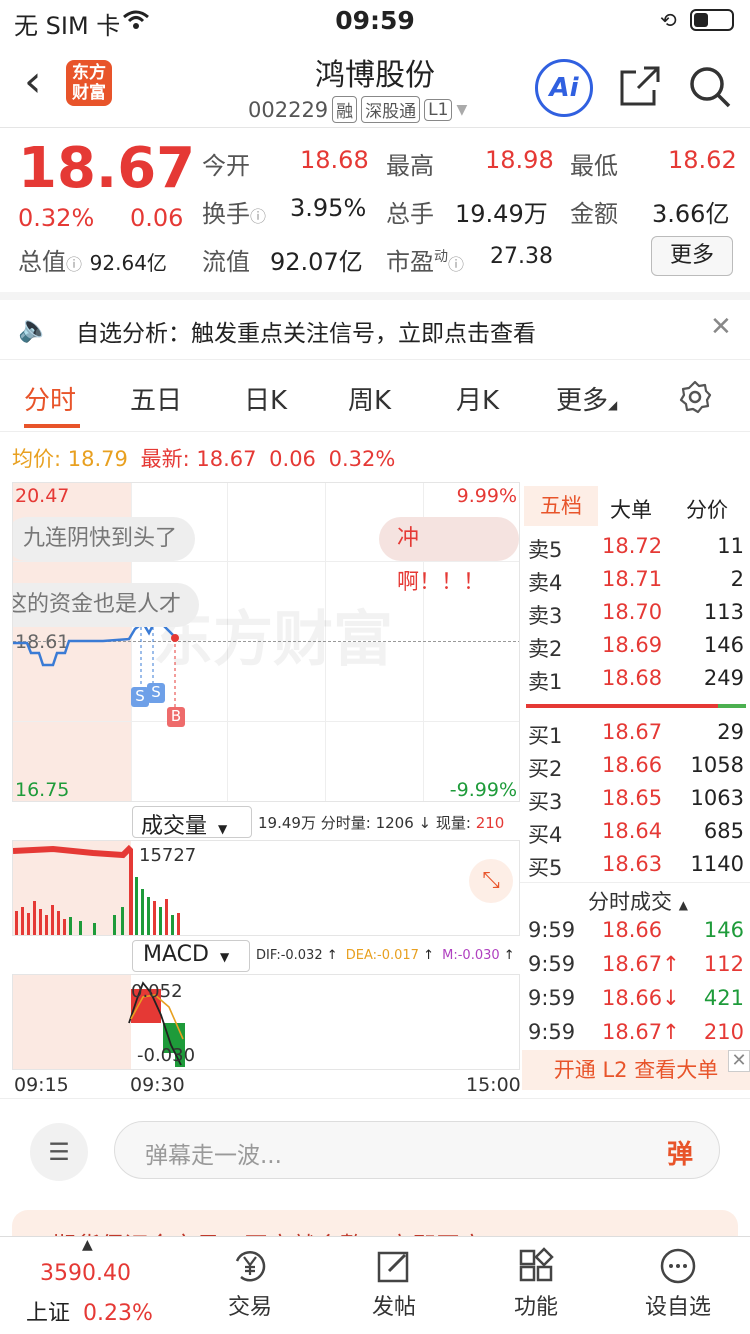 Image resolution: width=750 pixels, height=1334 pixels. I want to click on nav-add-watchlist: 设自选, so click(678, 1284).